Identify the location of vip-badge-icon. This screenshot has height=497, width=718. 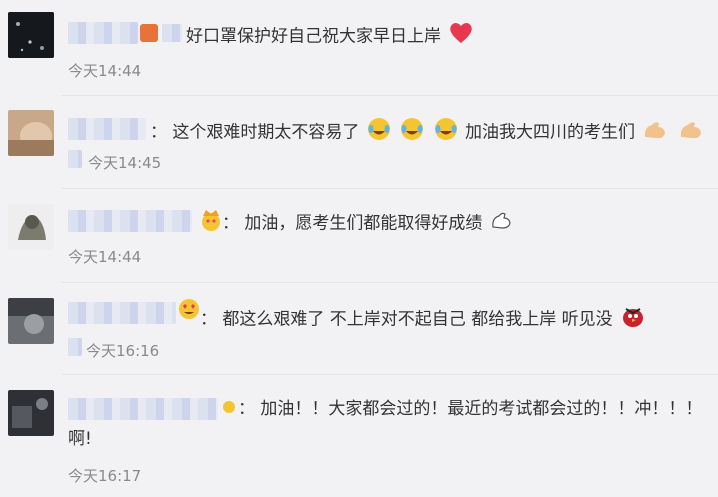
(149, 33).